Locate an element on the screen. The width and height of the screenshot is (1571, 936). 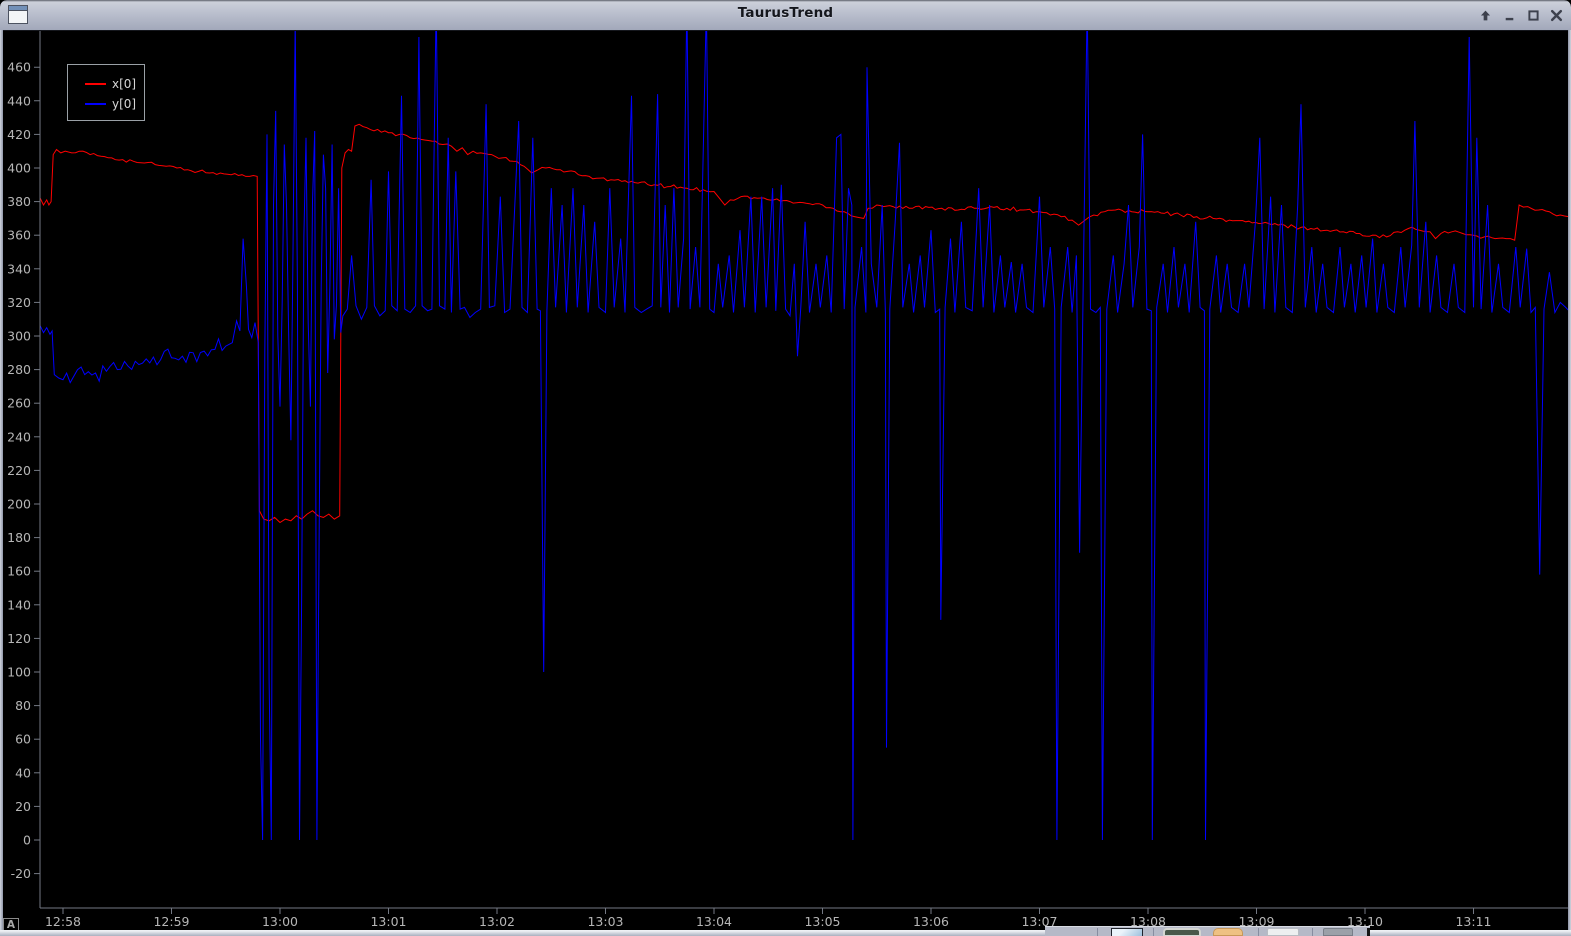
y-tick-label: 460 is located at coordinates (19, 67).